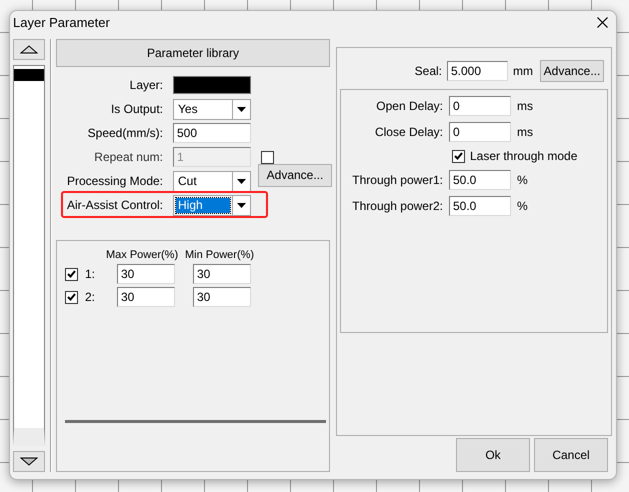 The image size is (629, 492). I want to click on scroll-down-button, so click(29, 461).